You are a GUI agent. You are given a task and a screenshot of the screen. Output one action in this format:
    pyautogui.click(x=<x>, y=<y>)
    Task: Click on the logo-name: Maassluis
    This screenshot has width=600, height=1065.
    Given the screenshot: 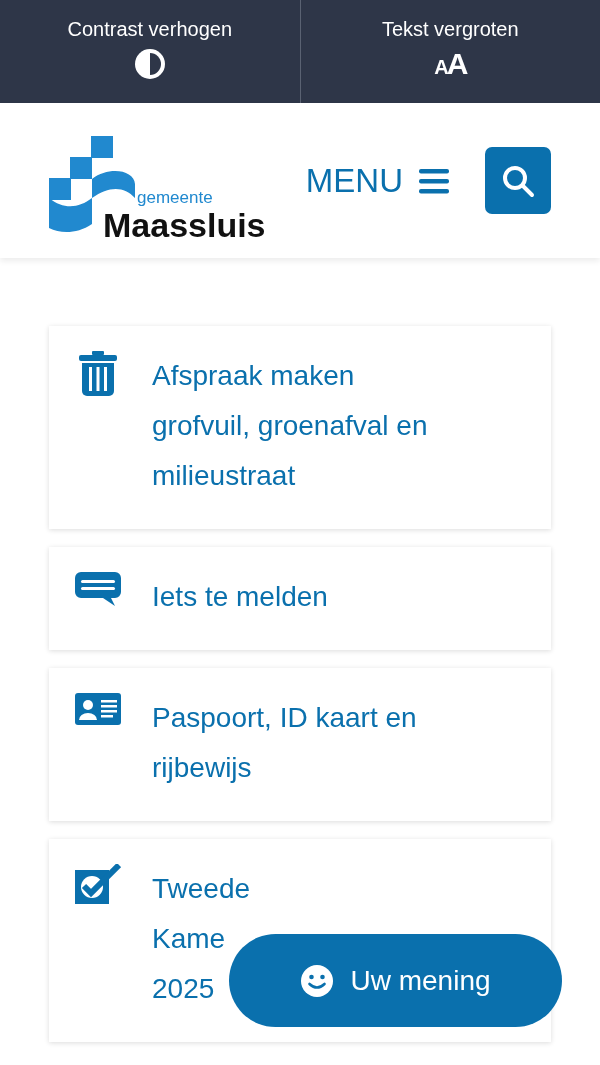 What is the action you would take?
    pyautogui.click(x=184, y=224)
    